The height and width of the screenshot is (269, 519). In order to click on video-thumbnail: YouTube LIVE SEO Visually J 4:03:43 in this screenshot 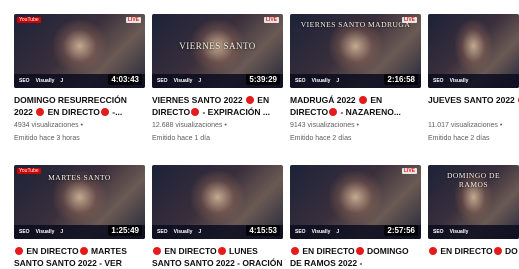, I will do `click(79, 51)`.